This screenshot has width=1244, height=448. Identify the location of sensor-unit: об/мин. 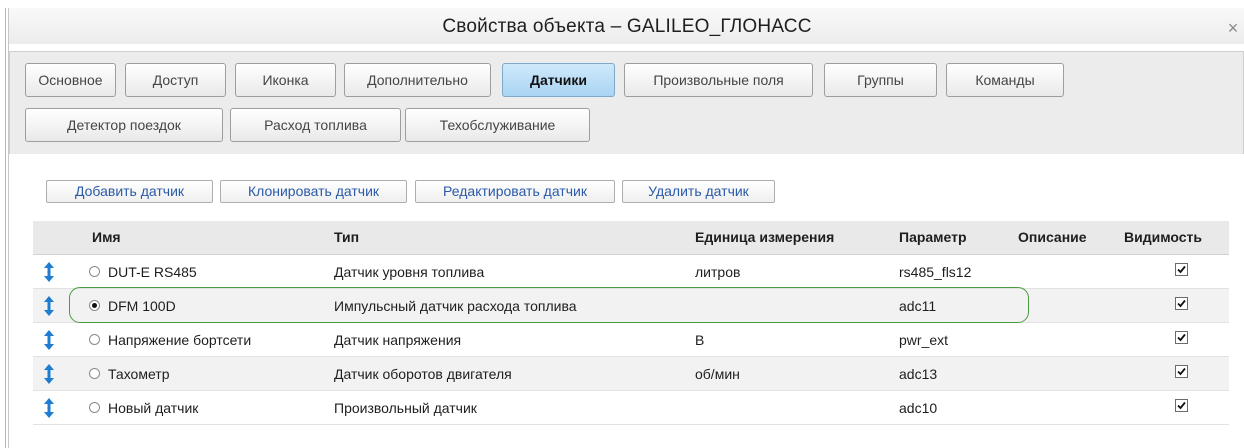
(717, 374).